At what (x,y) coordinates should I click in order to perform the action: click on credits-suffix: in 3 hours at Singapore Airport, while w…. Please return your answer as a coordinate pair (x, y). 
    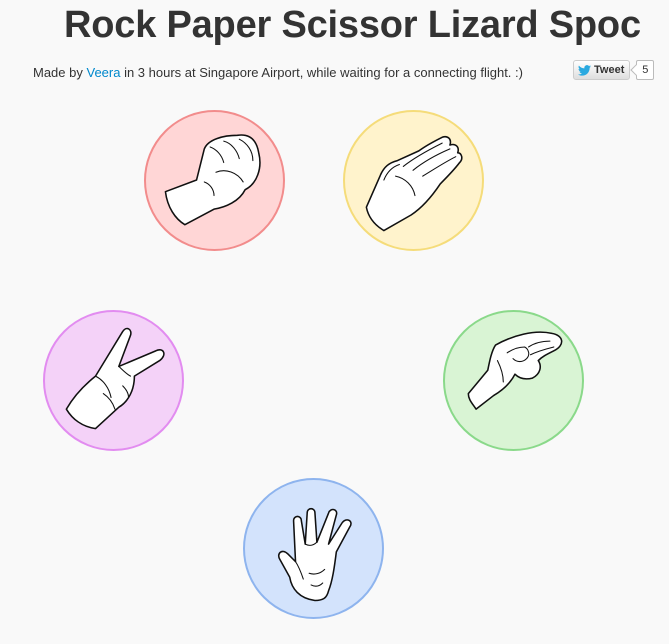
    Looking at the image, I should click on (321, 72).